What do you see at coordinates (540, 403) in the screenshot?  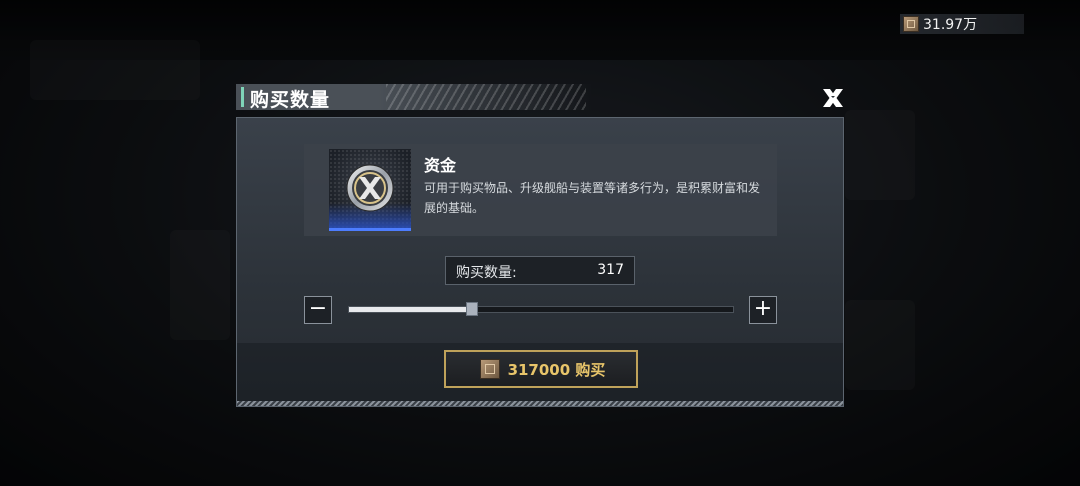 I see `dialog-bottom-stripe` at bounding box center [540, 403].